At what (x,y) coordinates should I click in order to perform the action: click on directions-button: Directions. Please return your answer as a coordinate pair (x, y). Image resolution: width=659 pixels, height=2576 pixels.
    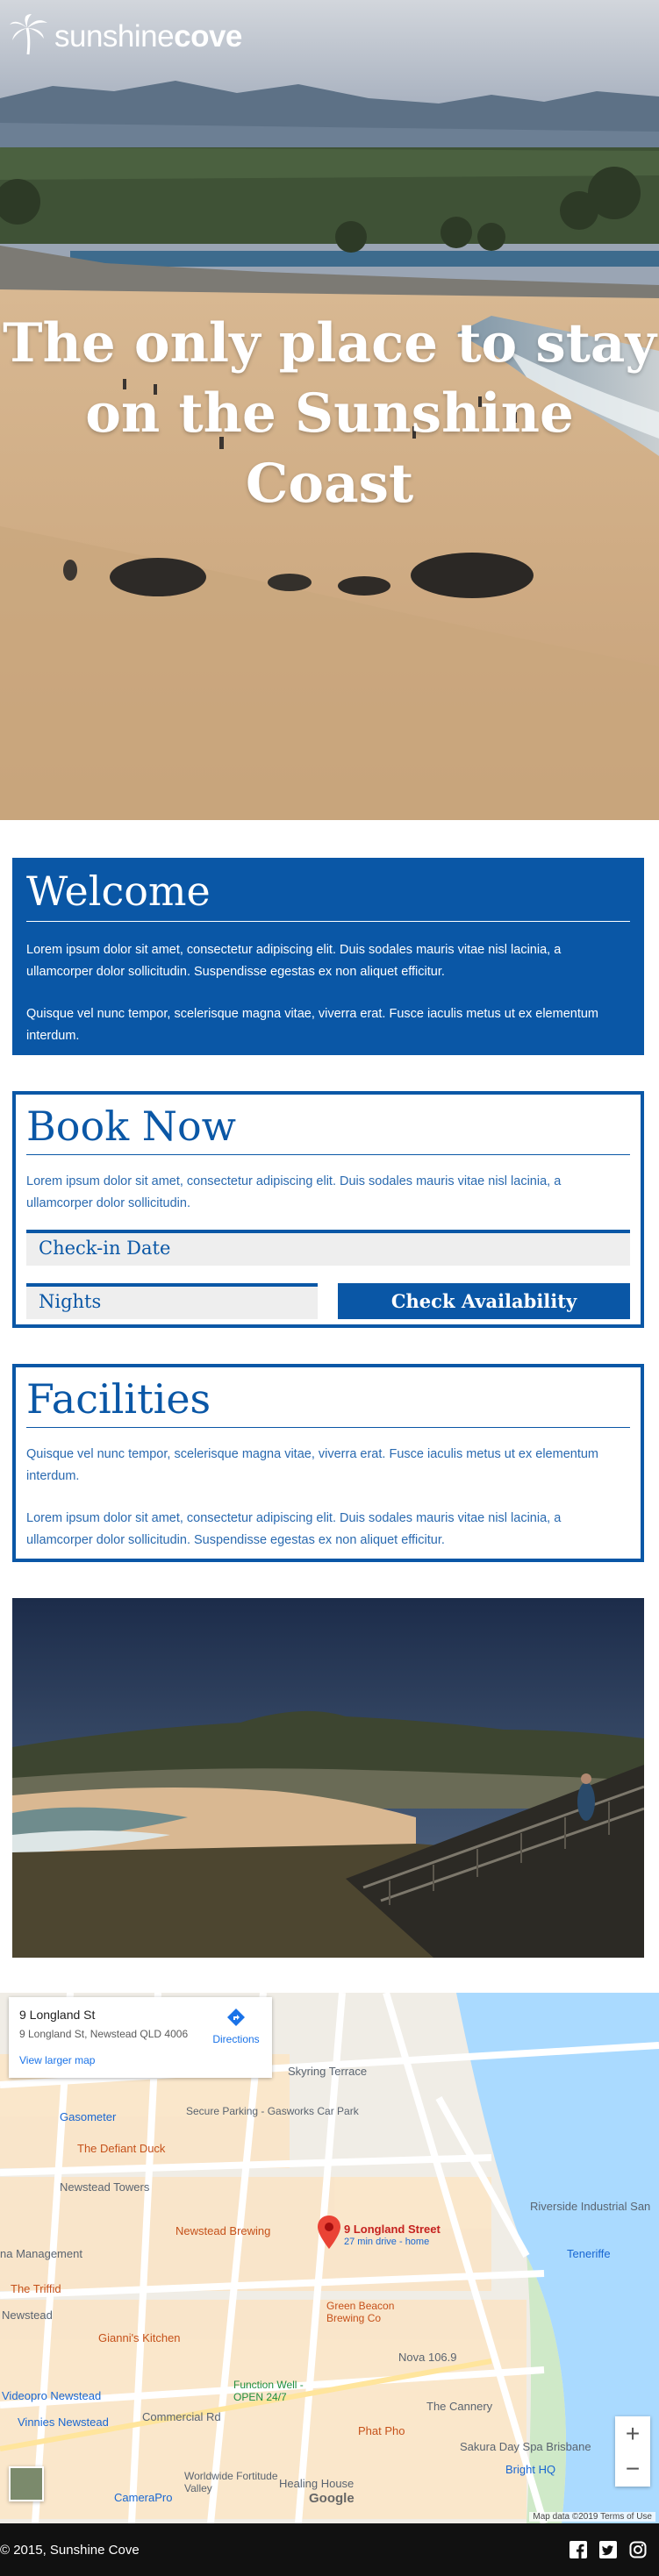
    Looking at the image, I should click on (236, 2027).